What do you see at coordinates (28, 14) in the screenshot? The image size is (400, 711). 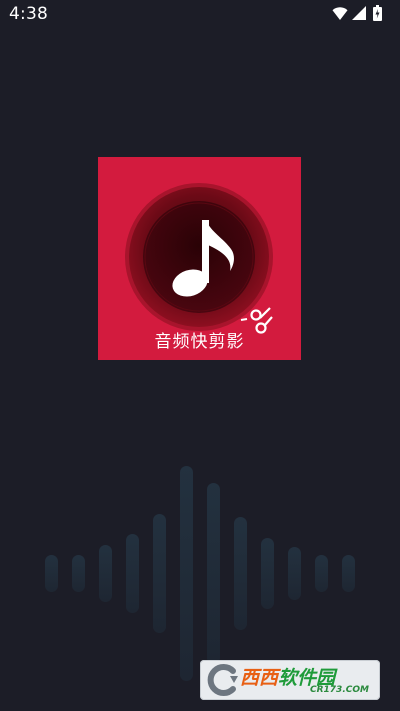 I see `status-time: 4:38` at bounding box center [28, 14].